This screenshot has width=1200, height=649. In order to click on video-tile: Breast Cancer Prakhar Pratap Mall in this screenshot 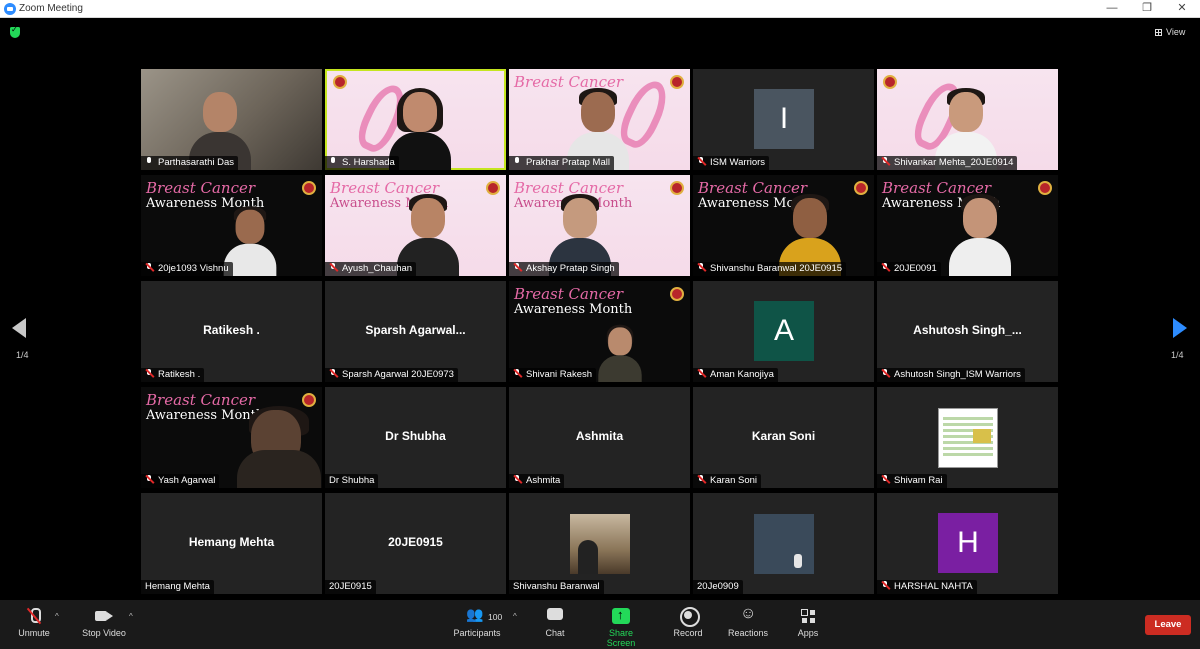, I will do `click(599, 119)`.